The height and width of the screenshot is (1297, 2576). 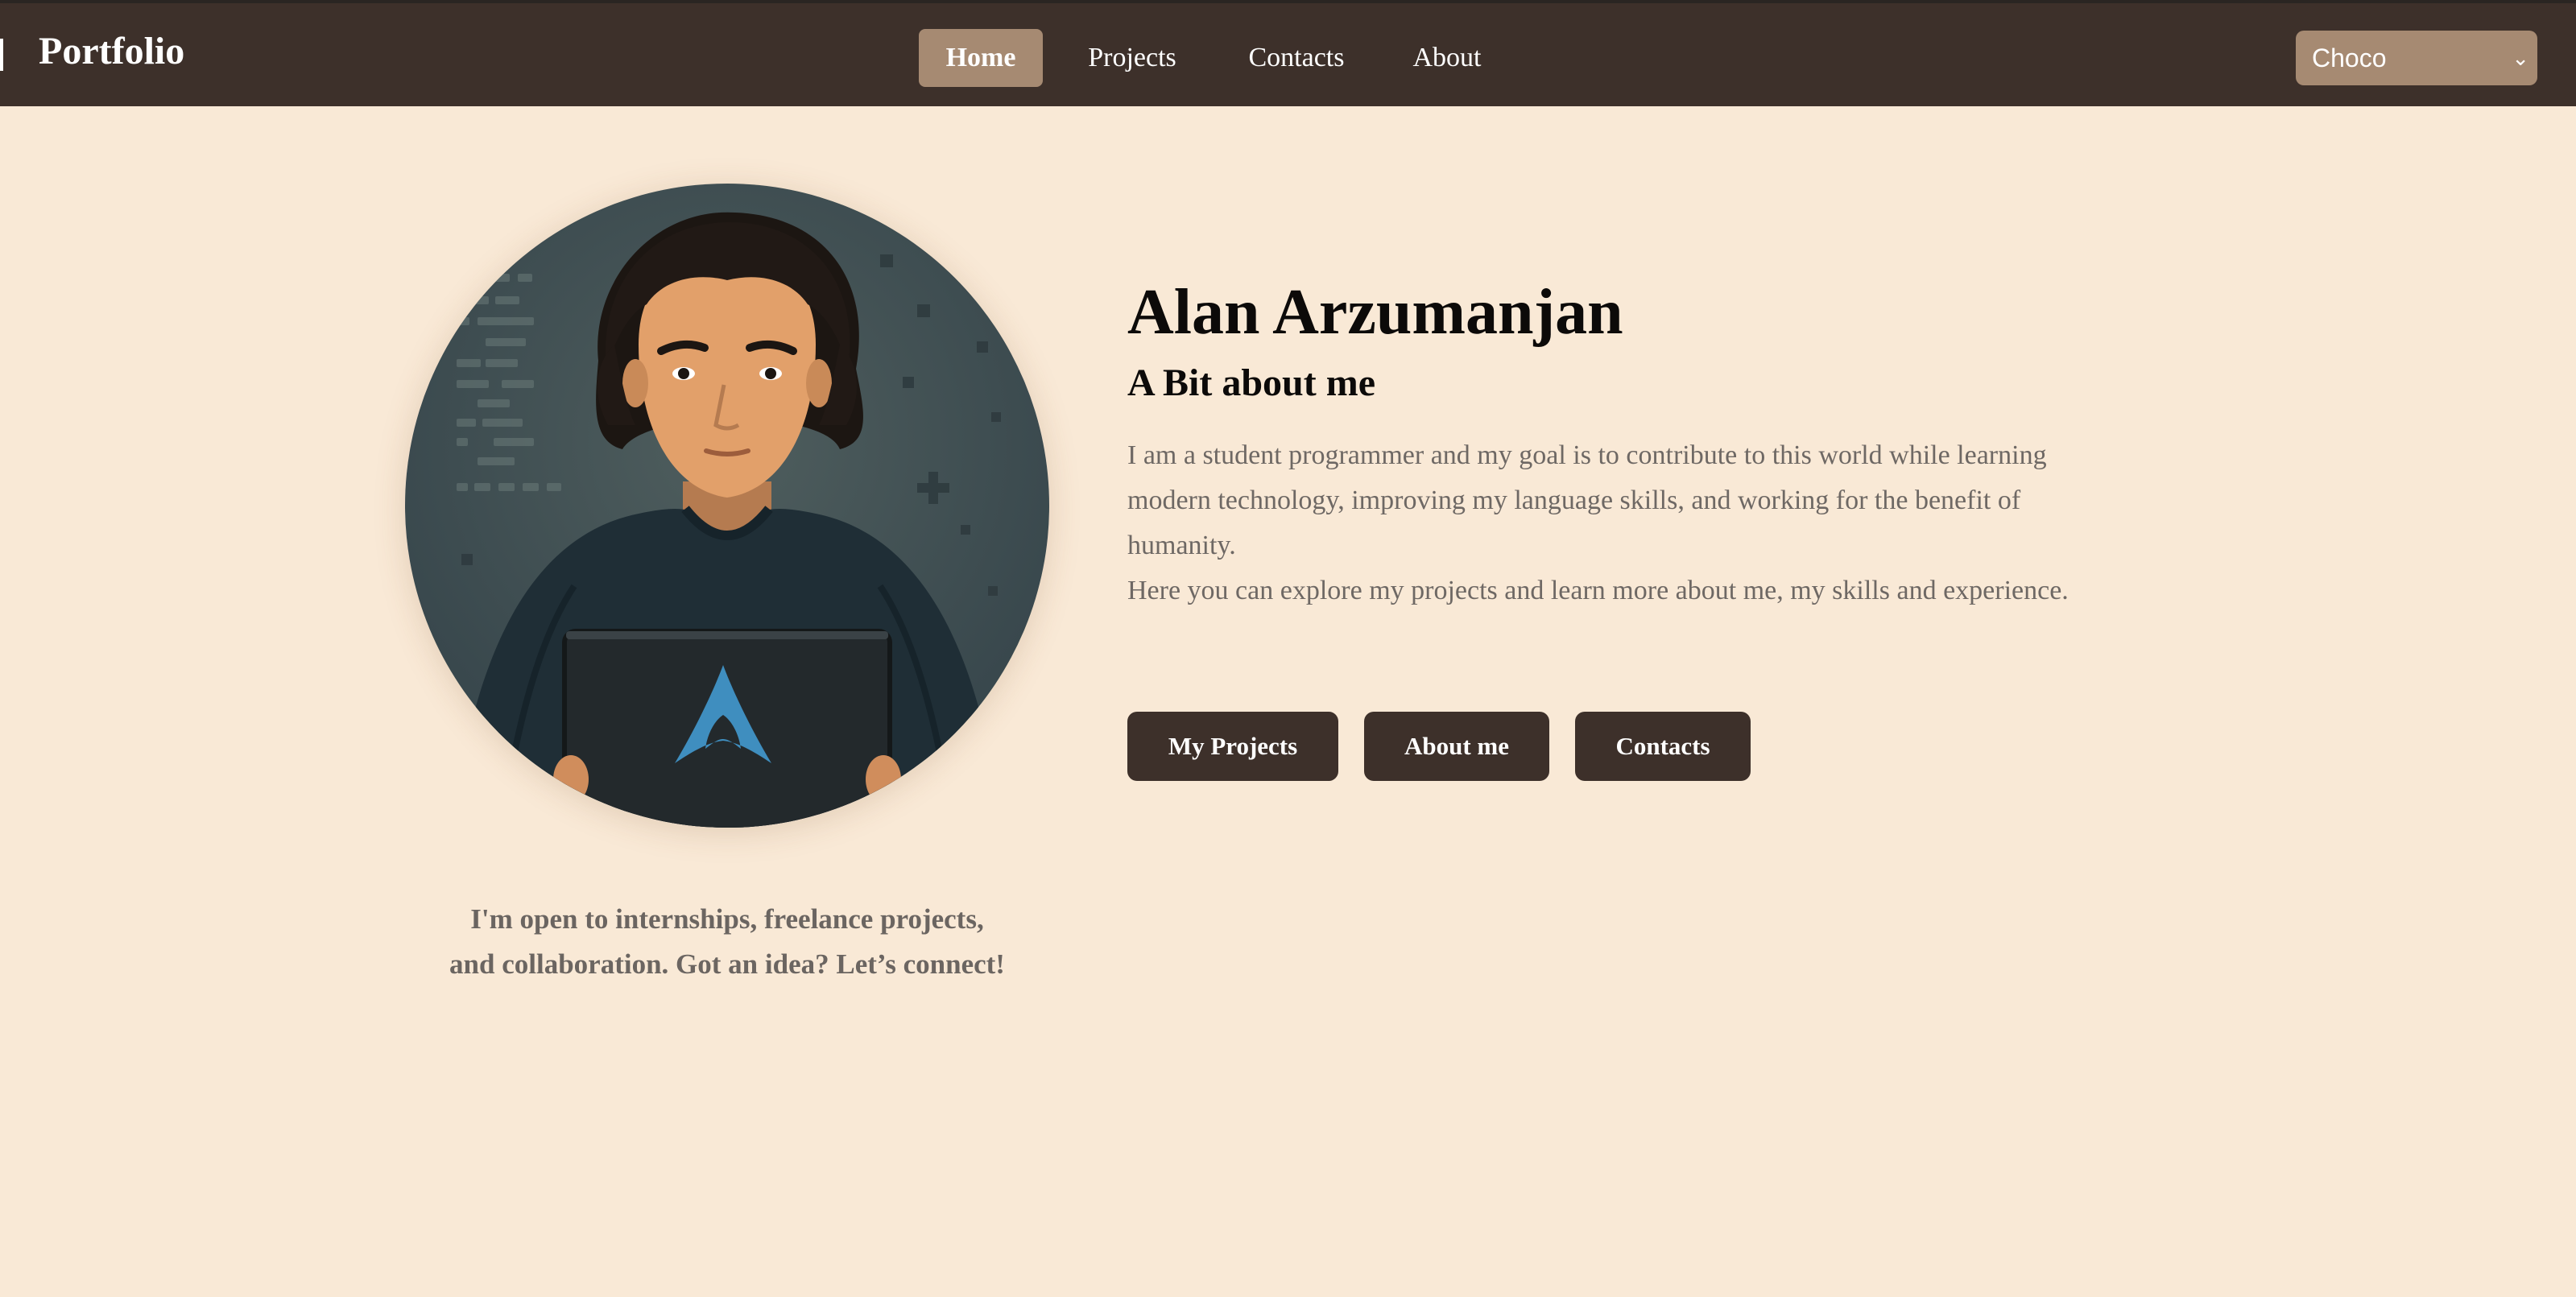 I want to click on contacts-button: Contacts, so click(x=1663, y=746).